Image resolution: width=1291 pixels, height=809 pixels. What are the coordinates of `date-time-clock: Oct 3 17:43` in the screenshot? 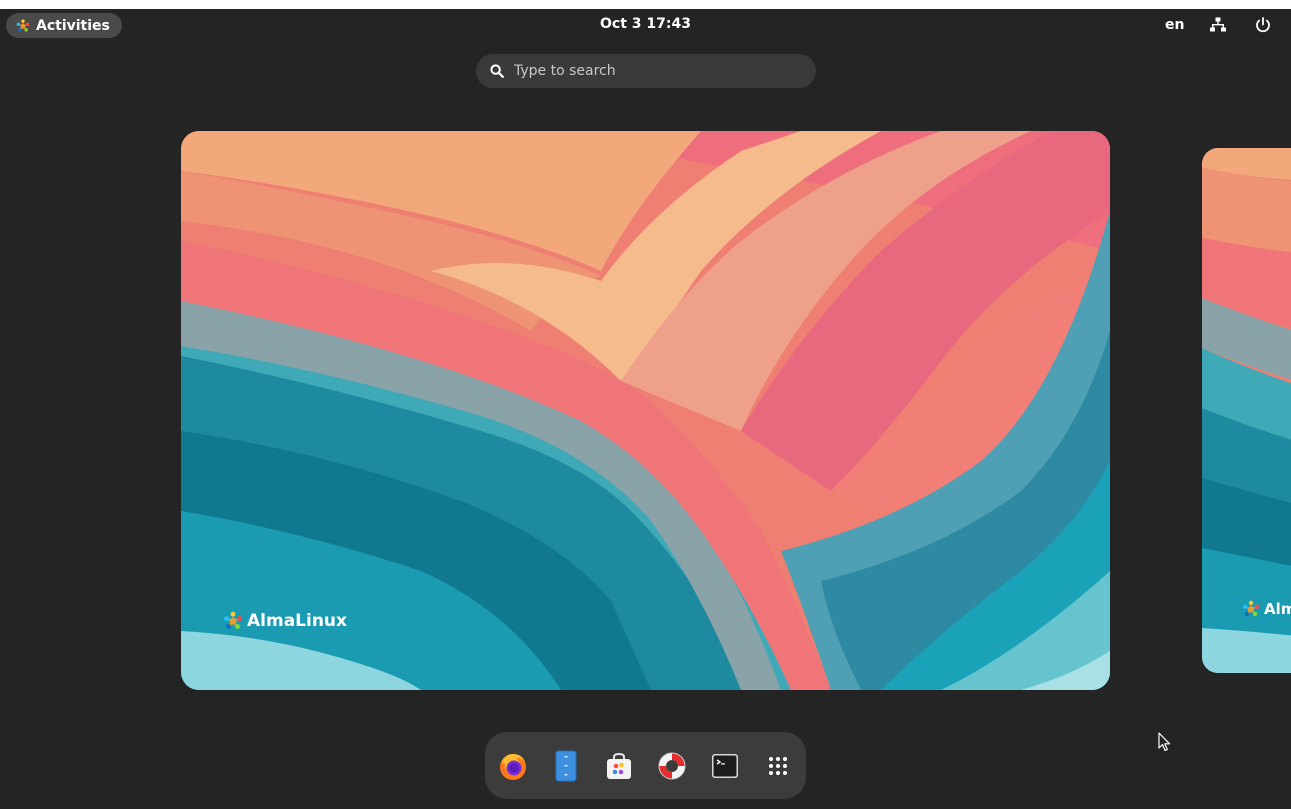 It's located at (645, 24).